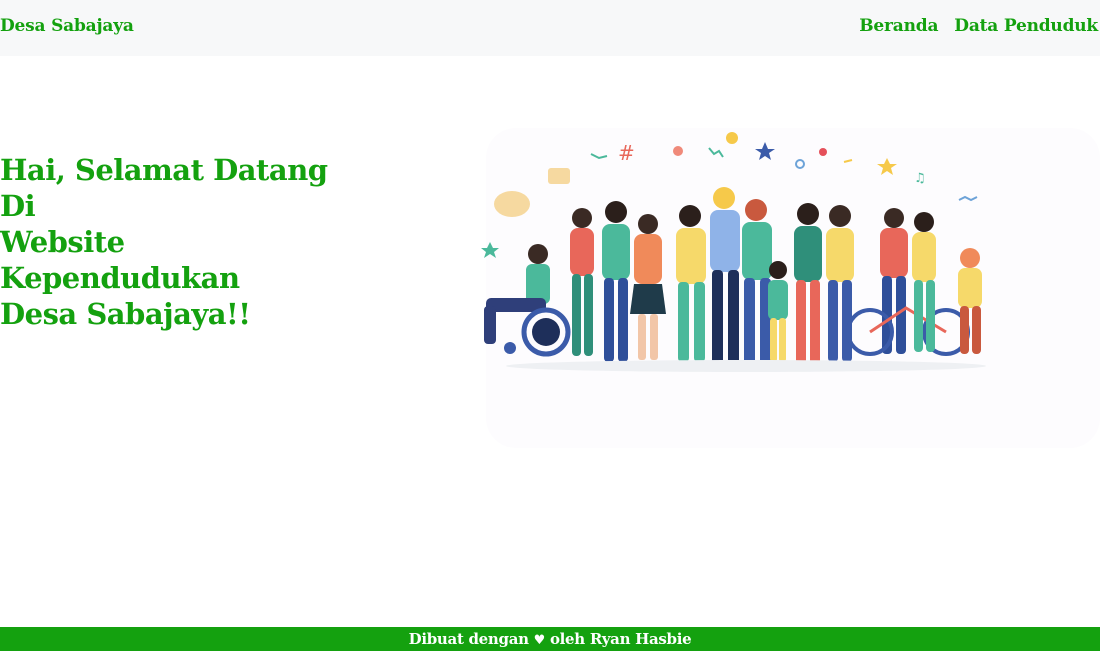 Image resolution: width=1100 pixels, height=653 pixels. What do you see at coordinates (618, 639) in the screenshot?
I see `footer-text-after: oleh Ryan Hasbie` at bounding box center [618, 639].